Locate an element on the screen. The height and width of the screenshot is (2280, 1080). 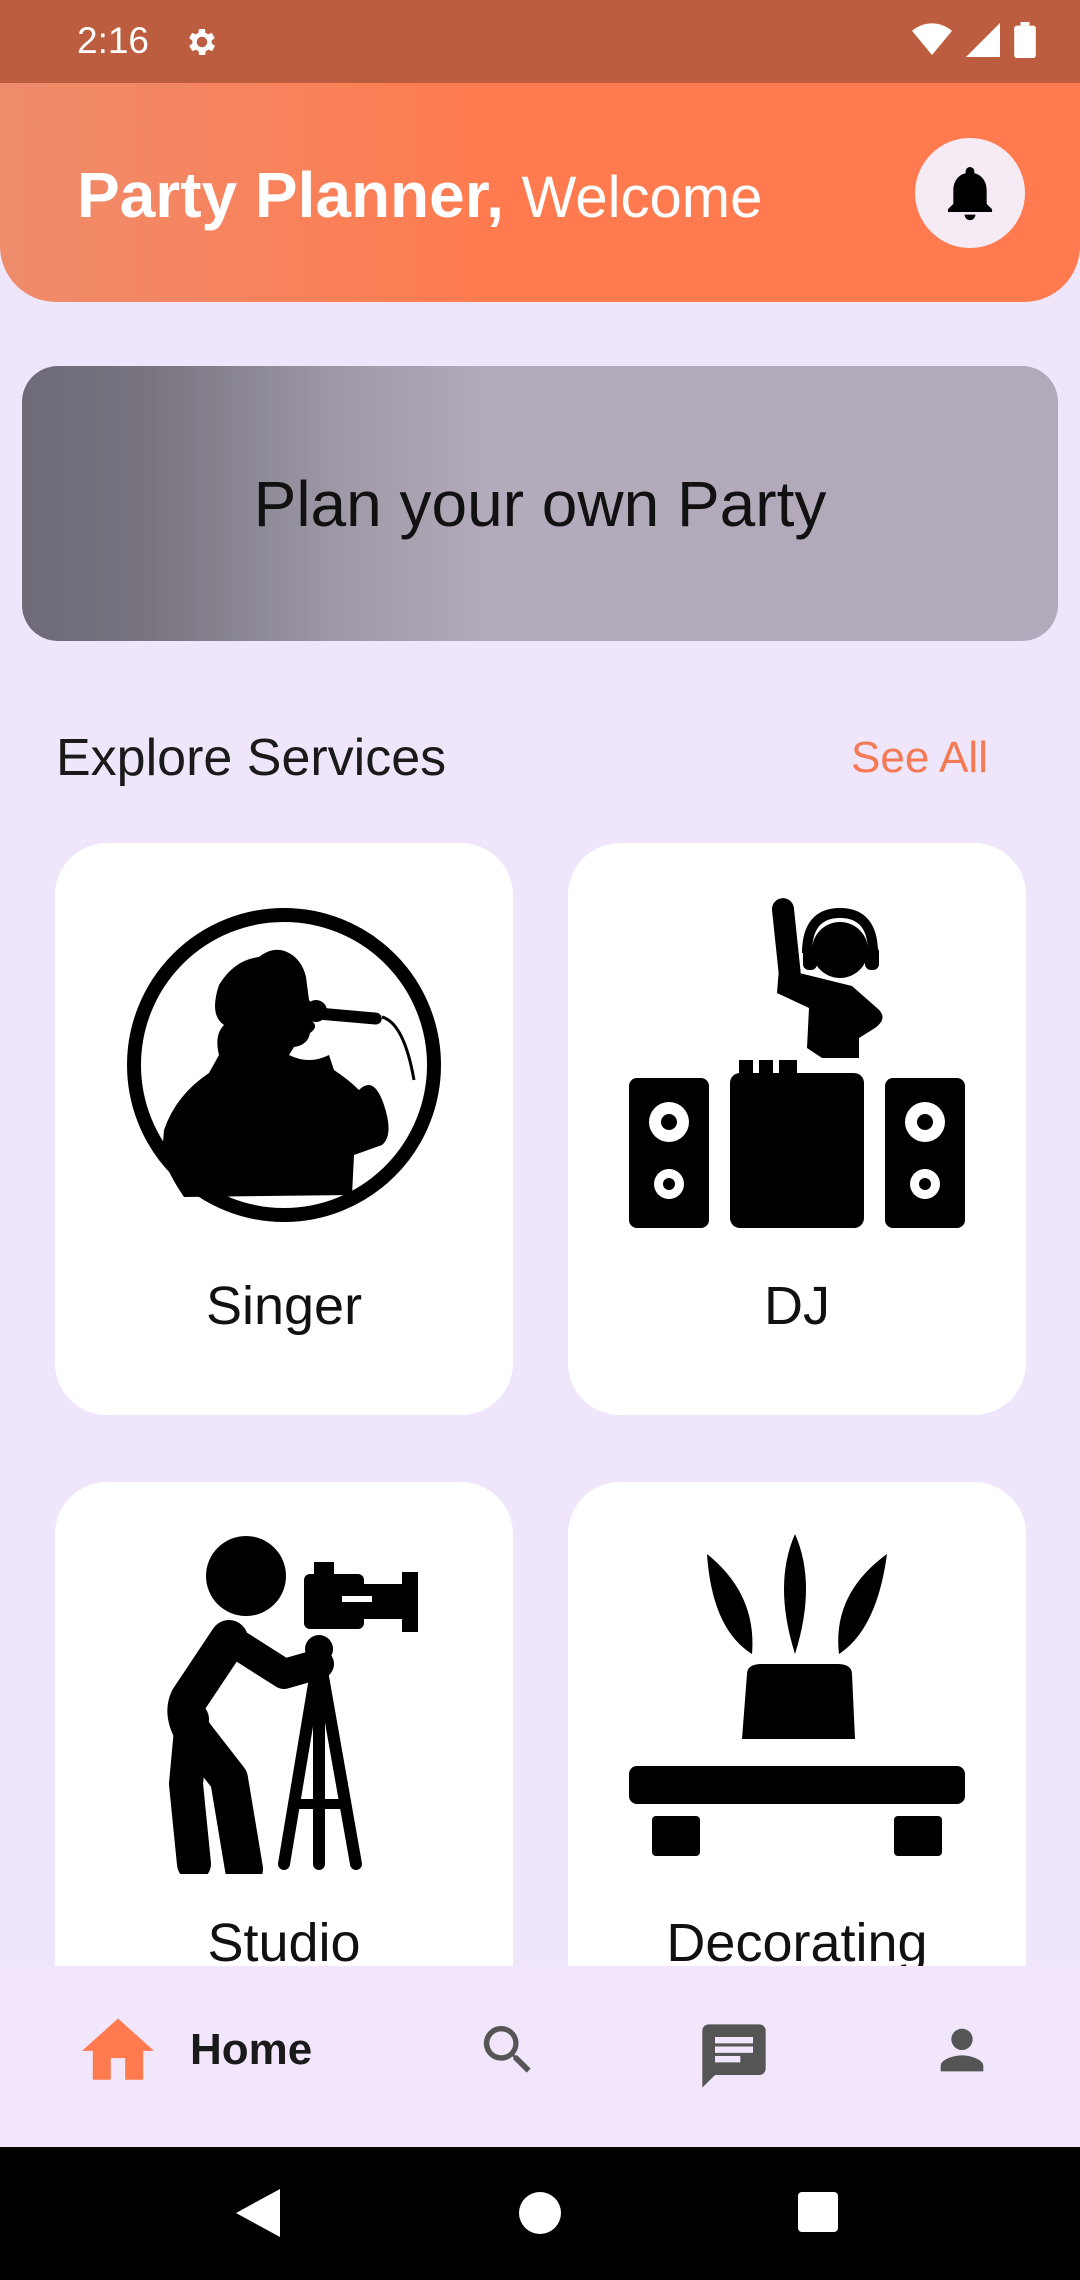
signal-icon is located at coordinates (983, 42).